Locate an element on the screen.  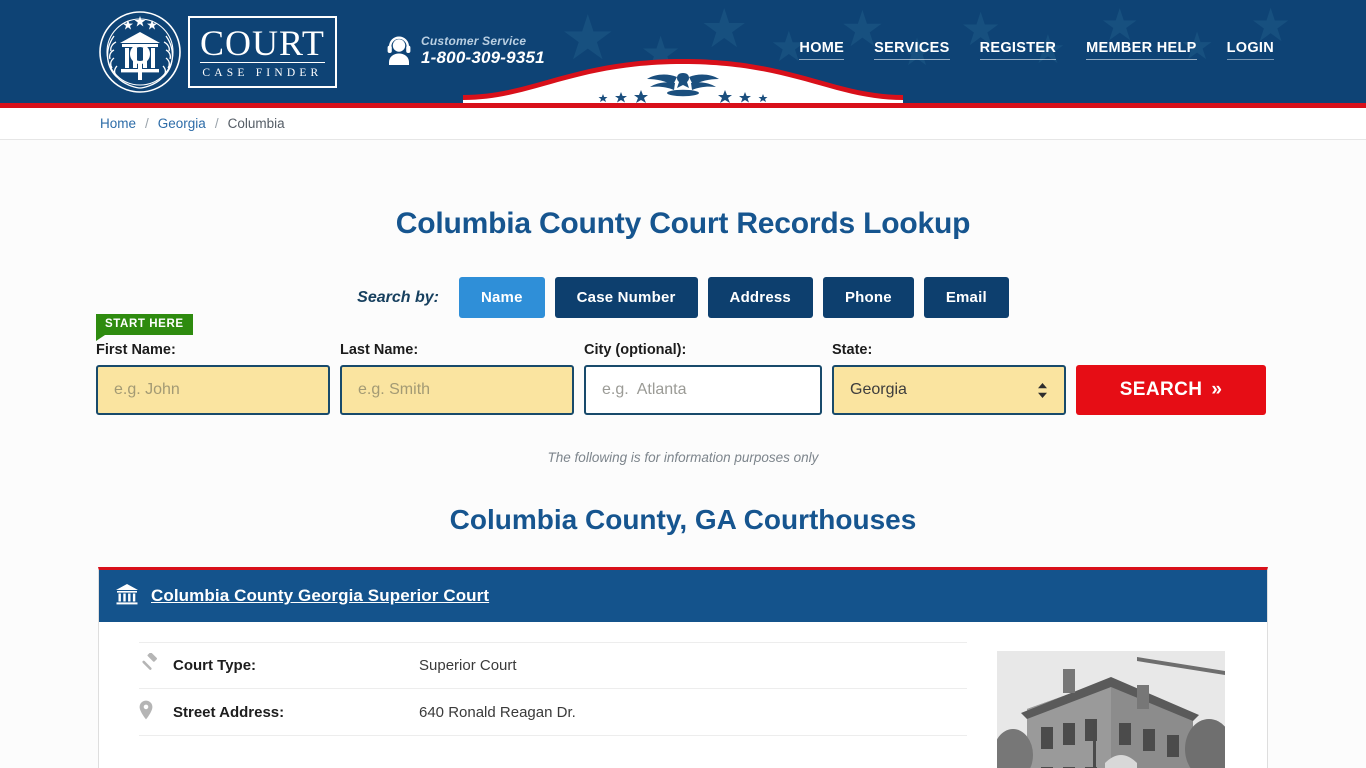
breadcrumb-item-columbia: Columbia is located at coordinates (256, 123).